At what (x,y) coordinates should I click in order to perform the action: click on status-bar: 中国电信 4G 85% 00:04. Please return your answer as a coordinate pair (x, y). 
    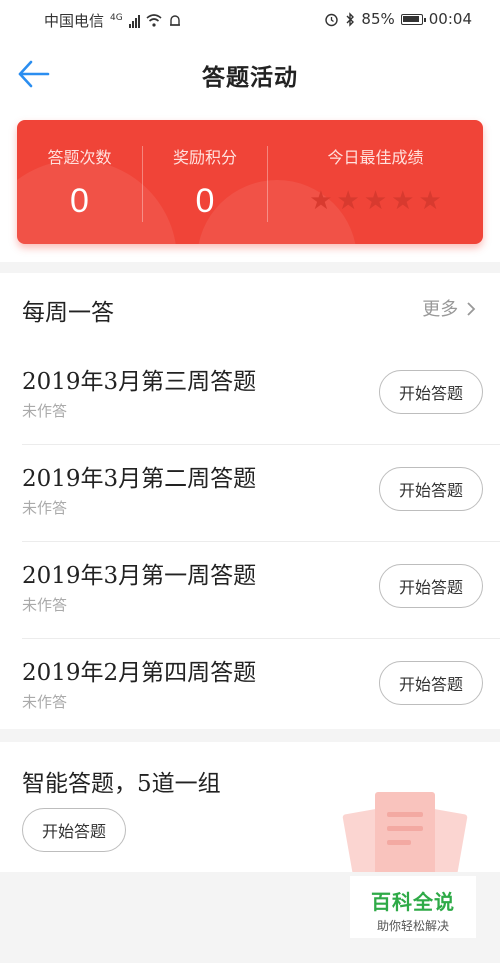
    Looking at the image, I should click on (250, 20).